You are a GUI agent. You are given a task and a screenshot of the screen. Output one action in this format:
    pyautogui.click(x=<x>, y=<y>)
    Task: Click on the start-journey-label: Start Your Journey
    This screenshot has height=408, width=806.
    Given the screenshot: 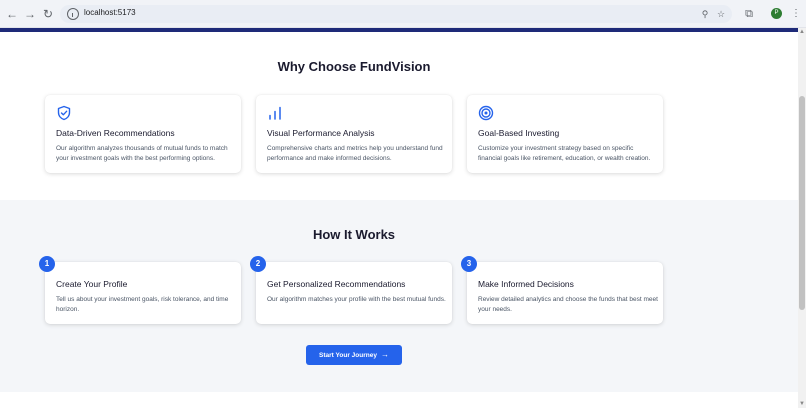 What is the action you would take?
    pyautogui.click(x=348, y=355)
    